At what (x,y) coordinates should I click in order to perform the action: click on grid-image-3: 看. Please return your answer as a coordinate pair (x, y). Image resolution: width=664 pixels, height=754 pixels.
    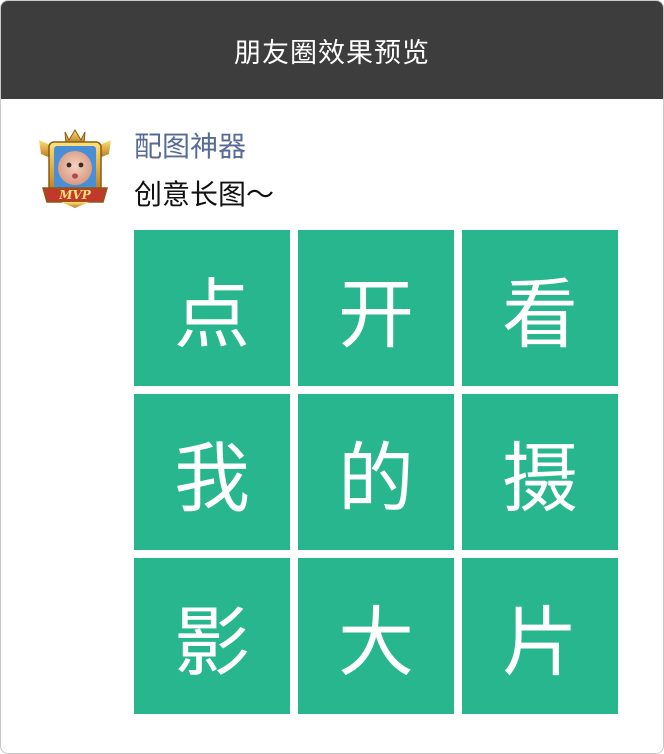
    Looking at the image, I should click on (540, 308).